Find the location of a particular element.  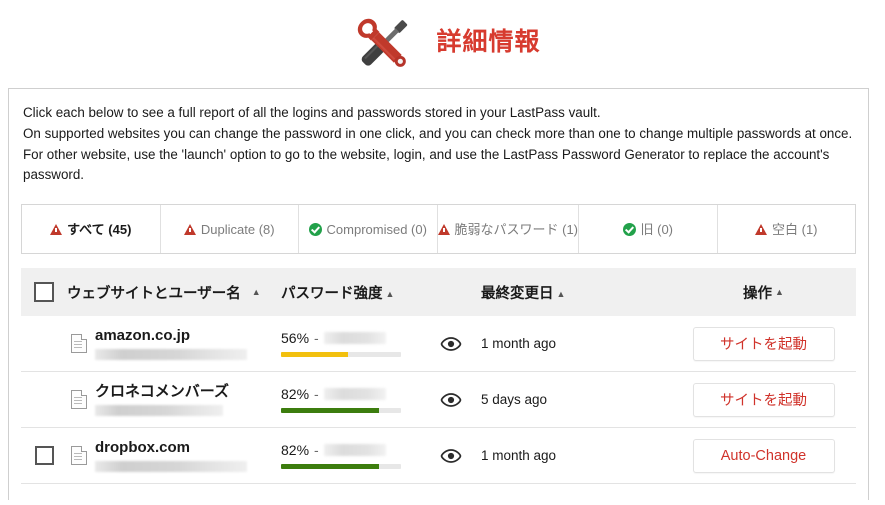

table-row: amazon.co.jp 56% - 1 month ago サイトを起動 is located at coordinates (438, 344).